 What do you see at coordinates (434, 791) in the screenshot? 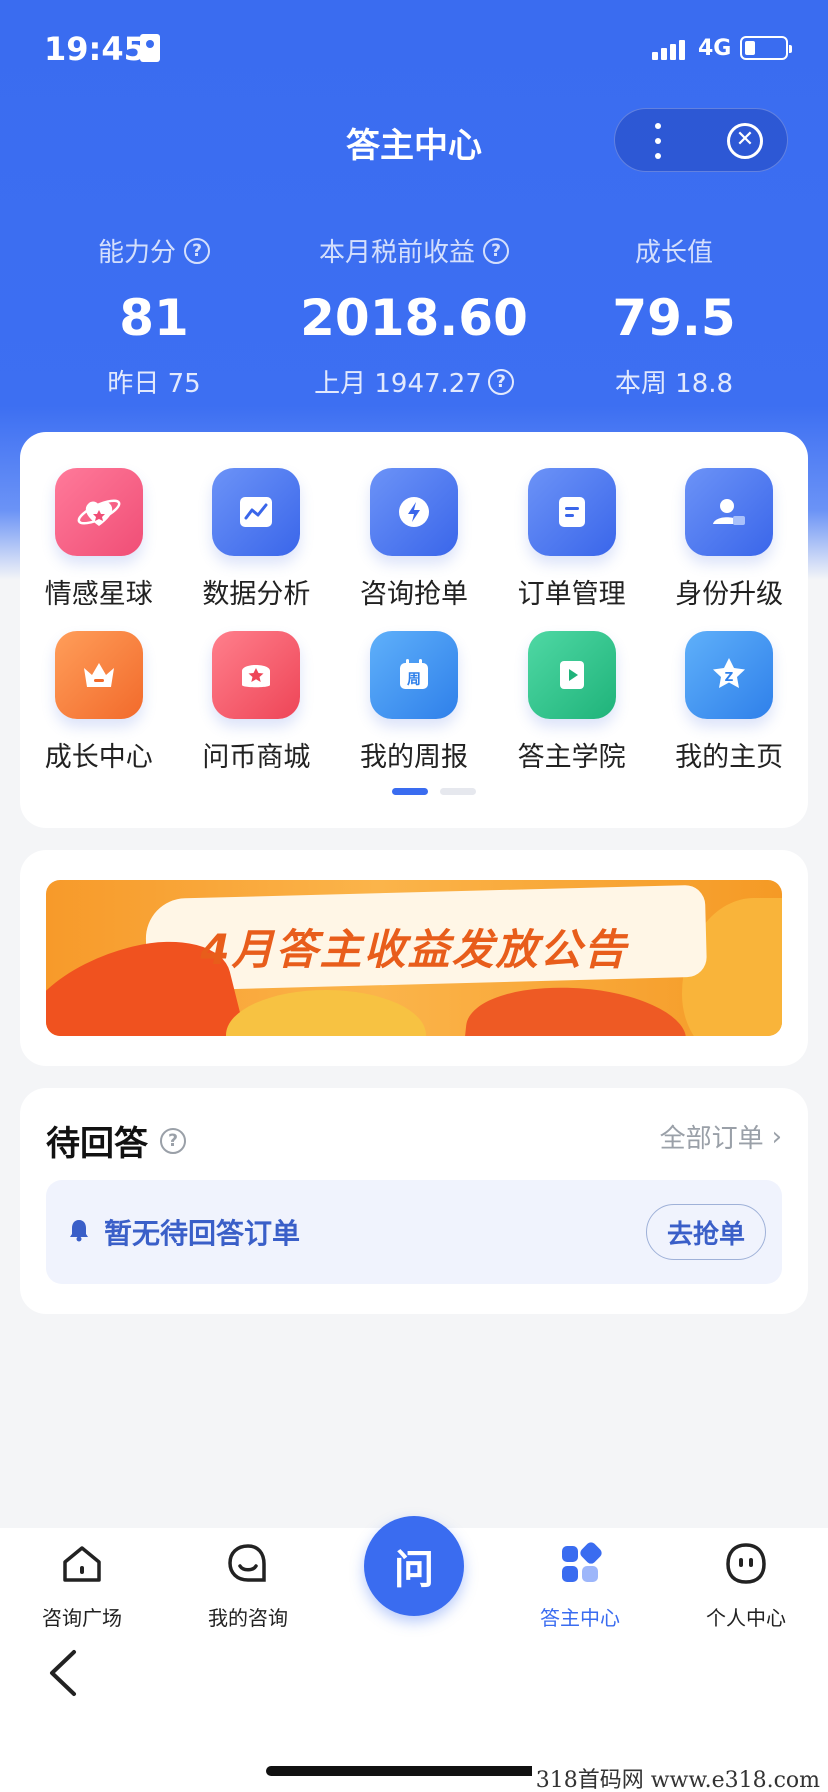
I see `grid-pager` at bounding box center [434, 791].